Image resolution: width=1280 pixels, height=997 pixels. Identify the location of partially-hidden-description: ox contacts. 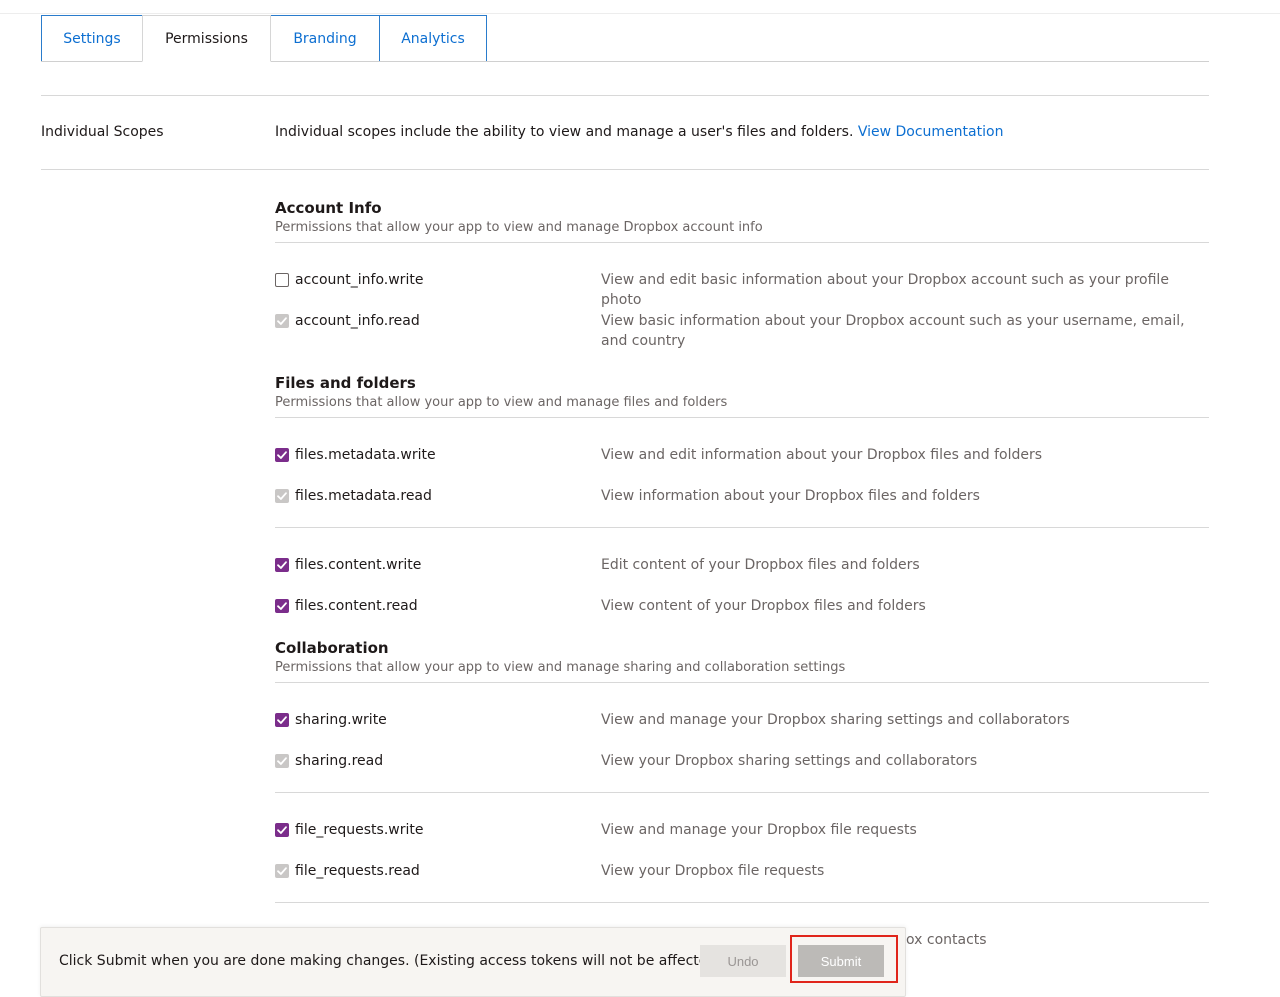
(946, 940).